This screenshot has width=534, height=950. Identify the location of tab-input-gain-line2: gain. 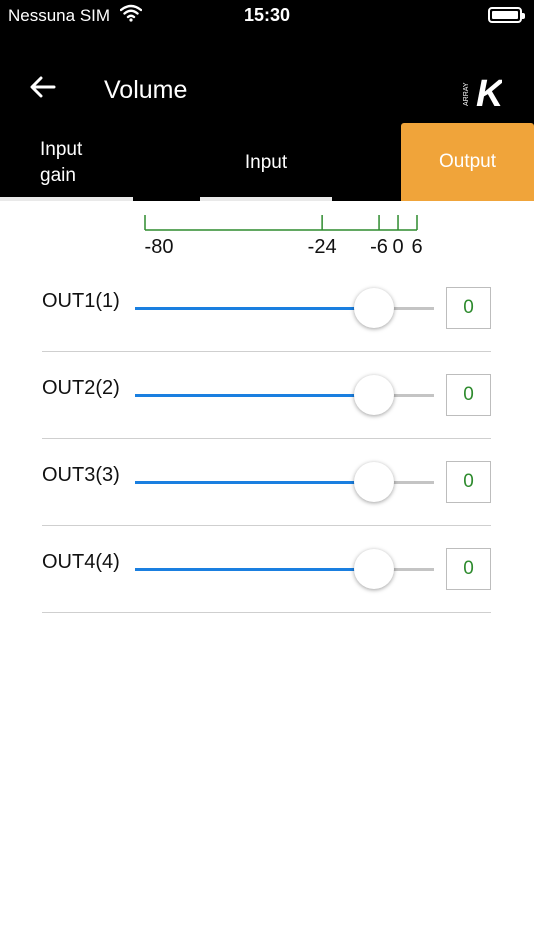
(58, 175).